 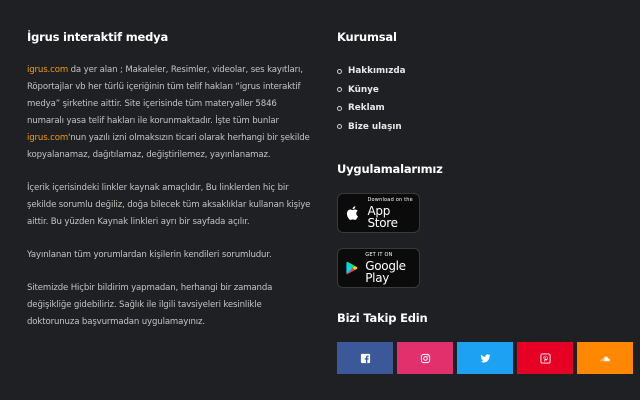 I want to click on corporate-links: Hakkımızda Künye Reklam Bize ulaşın, so click(x=487, y=99).